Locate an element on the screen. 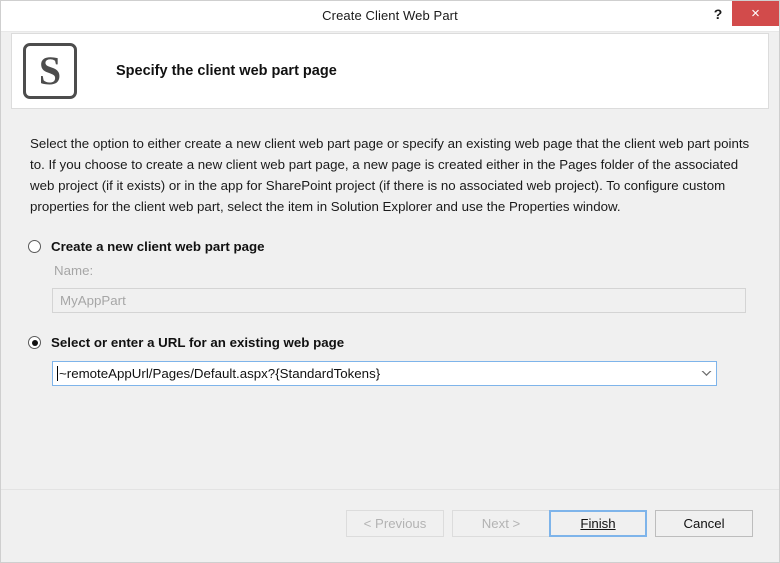 This screenshot has height=563, width=780. chevron-down-icon is located at coordinates (706, 373).